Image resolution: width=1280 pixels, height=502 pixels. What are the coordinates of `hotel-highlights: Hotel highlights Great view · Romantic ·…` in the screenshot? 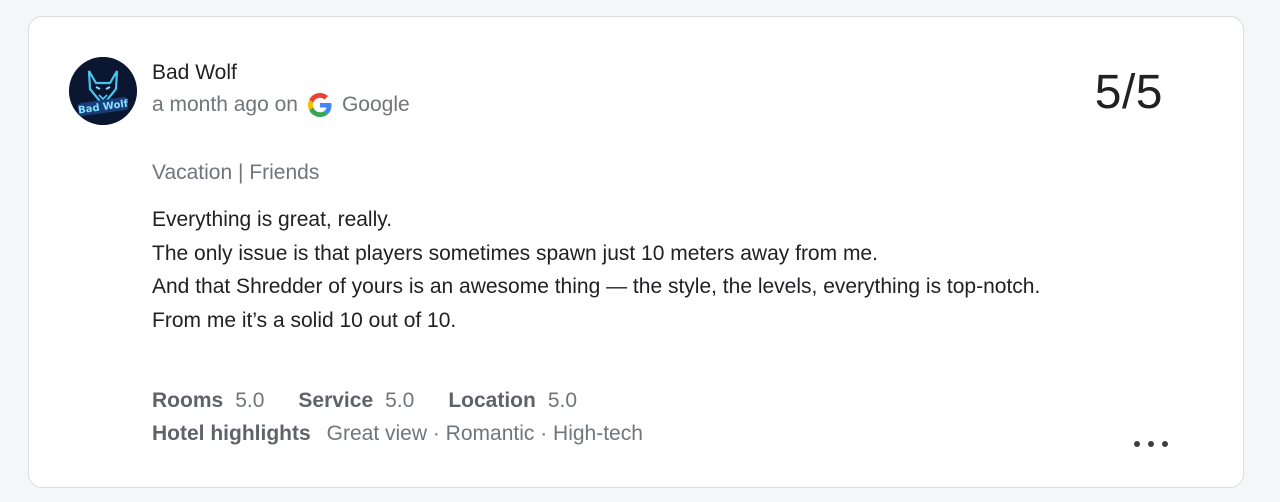 It's located at (397, 434).